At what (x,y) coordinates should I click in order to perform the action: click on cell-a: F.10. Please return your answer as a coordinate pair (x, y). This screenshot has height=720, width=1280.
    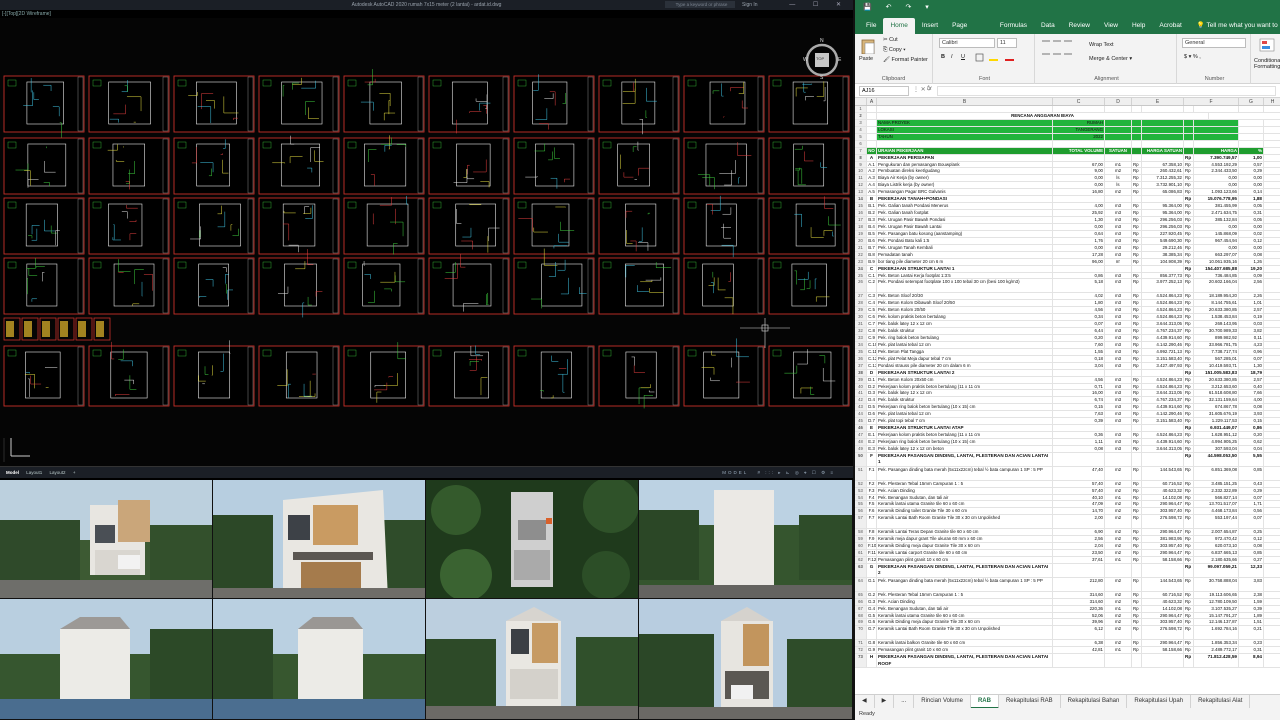
    Looking at the image, I should click on (872, 546).